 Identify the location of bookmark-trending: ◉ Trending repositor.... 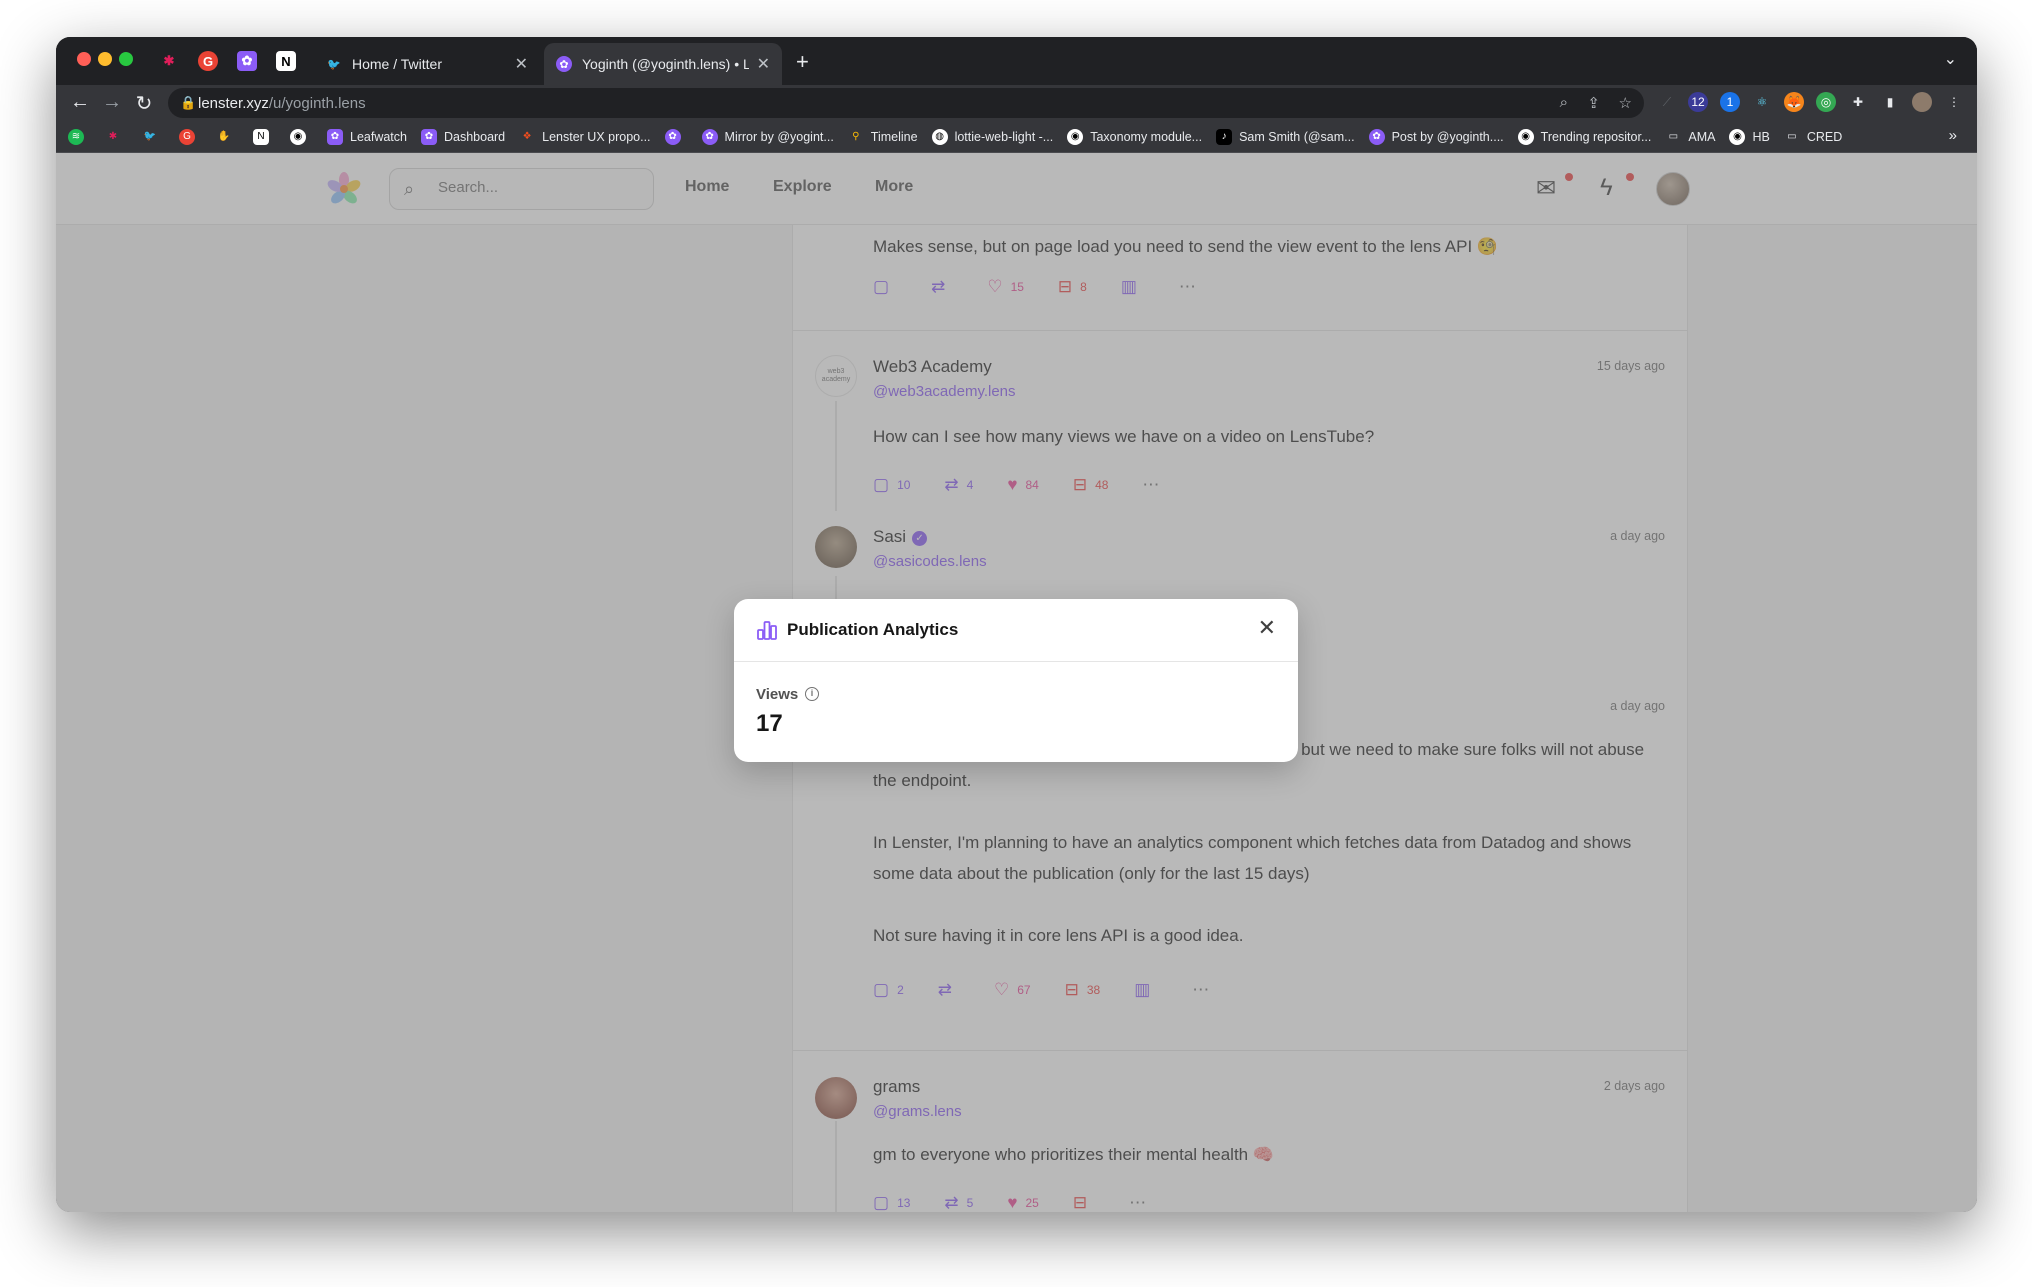
(1584, 136).